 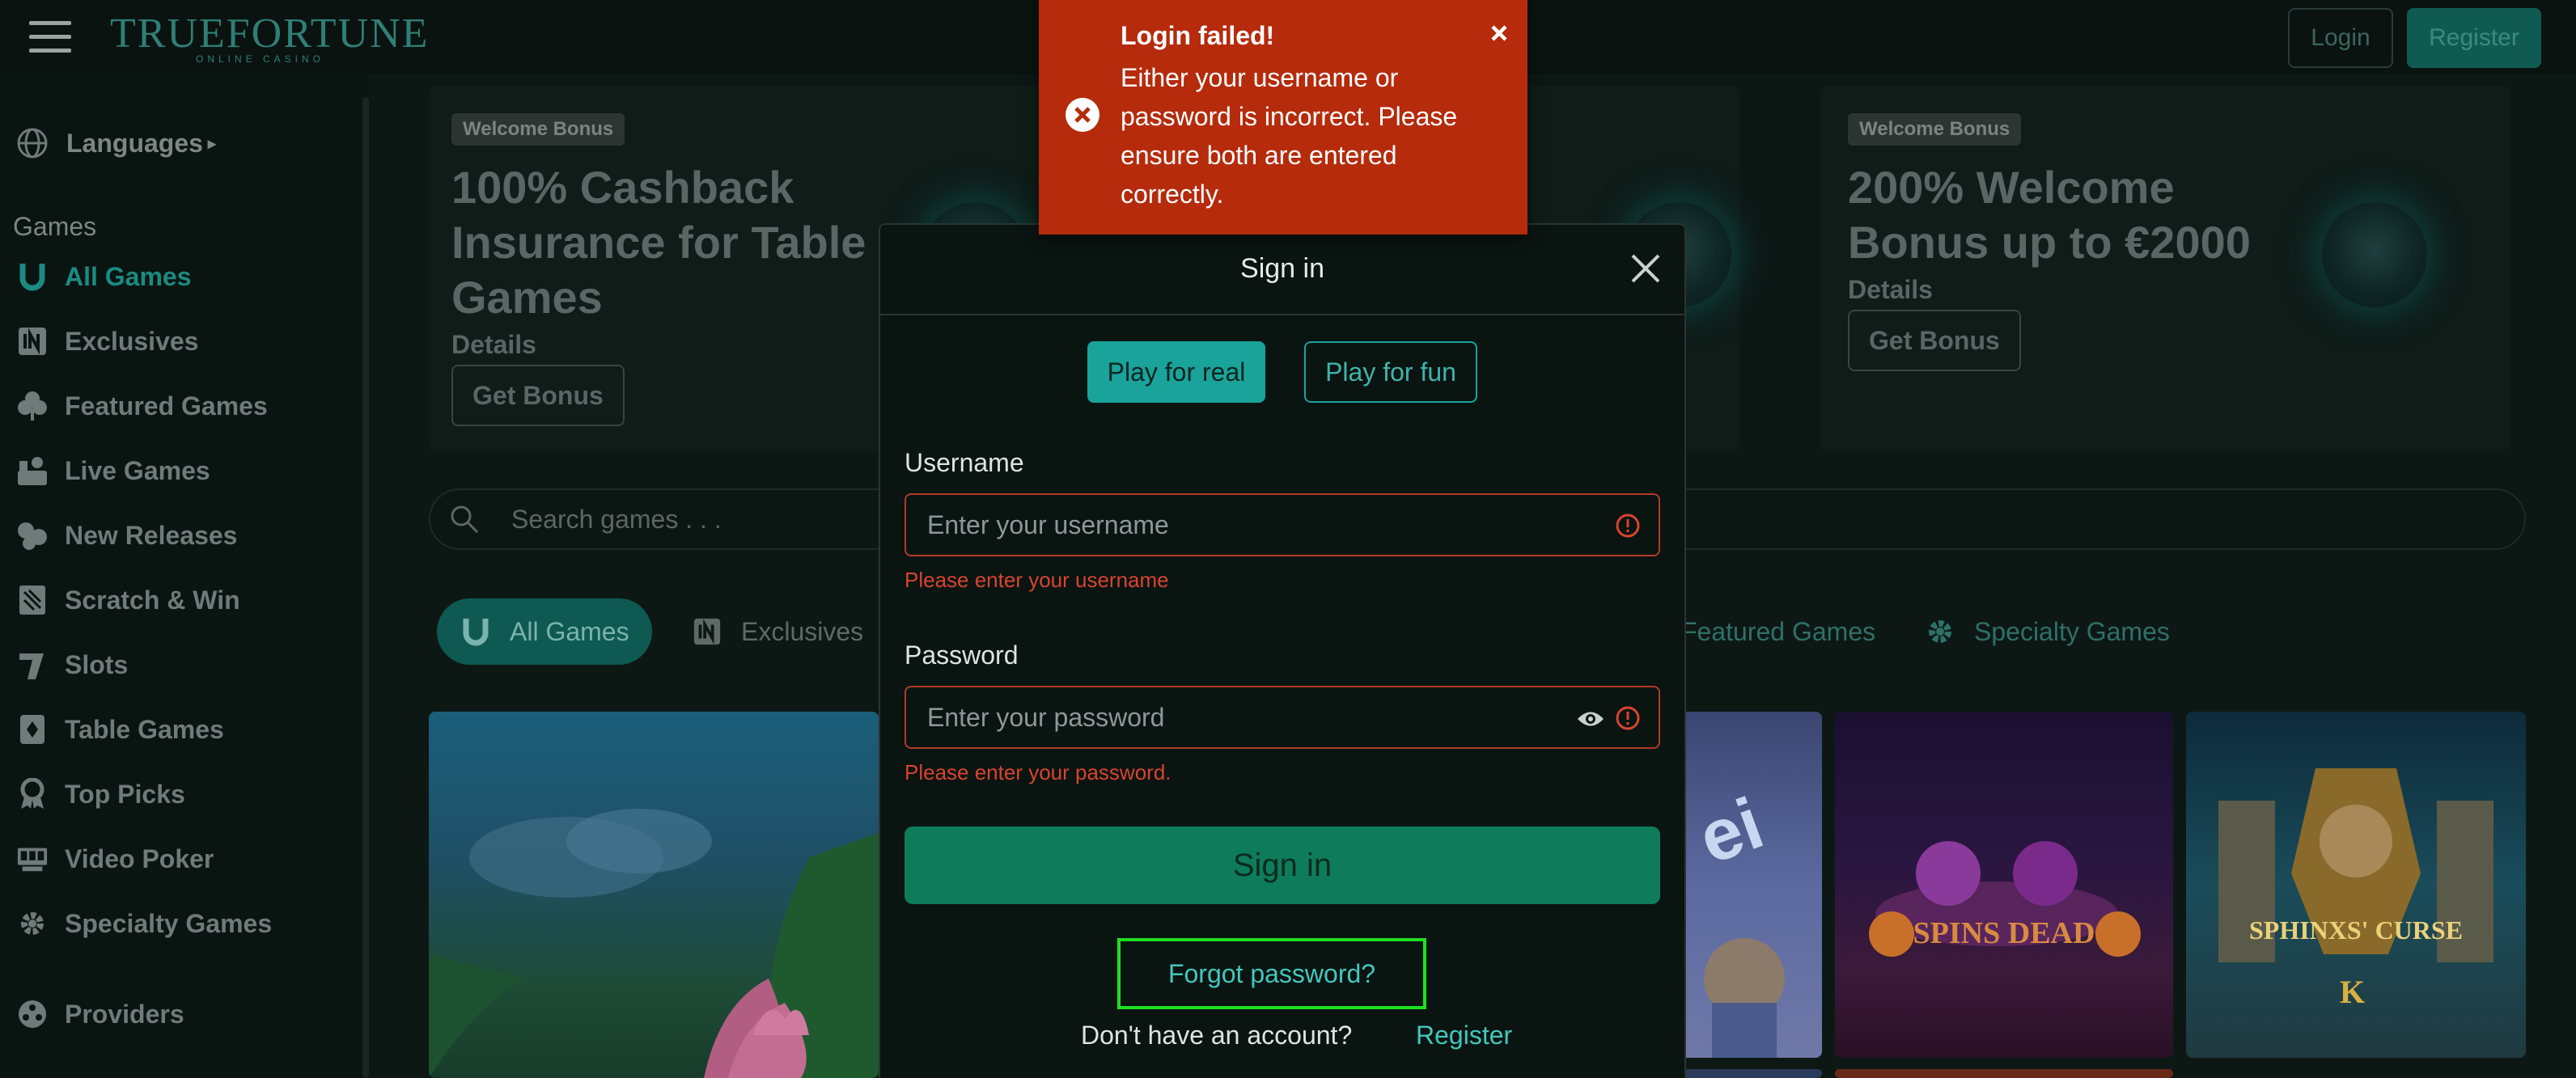 I want to click on password-field, so click(x=1282, y=718).